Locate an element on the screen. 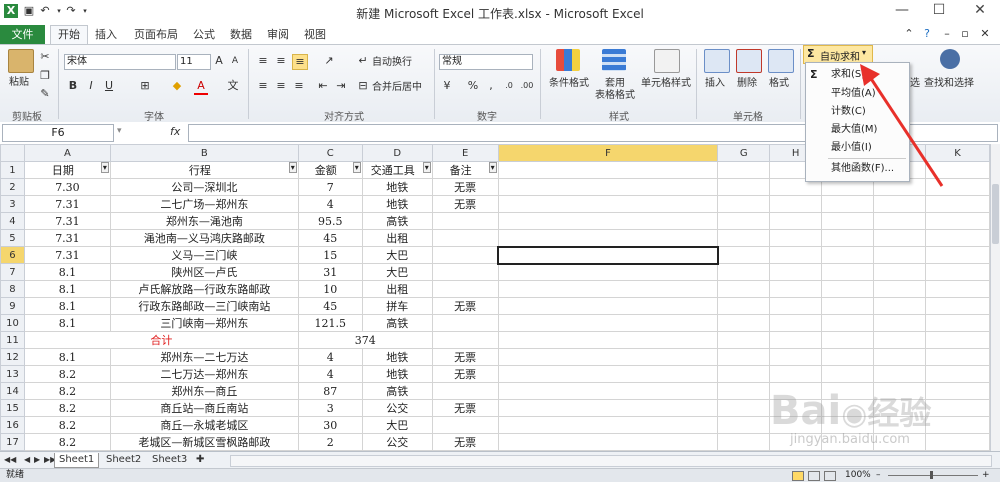 The image size is (1000, 482). tab-formulas: 公式 is located at coordinates (204, 34).